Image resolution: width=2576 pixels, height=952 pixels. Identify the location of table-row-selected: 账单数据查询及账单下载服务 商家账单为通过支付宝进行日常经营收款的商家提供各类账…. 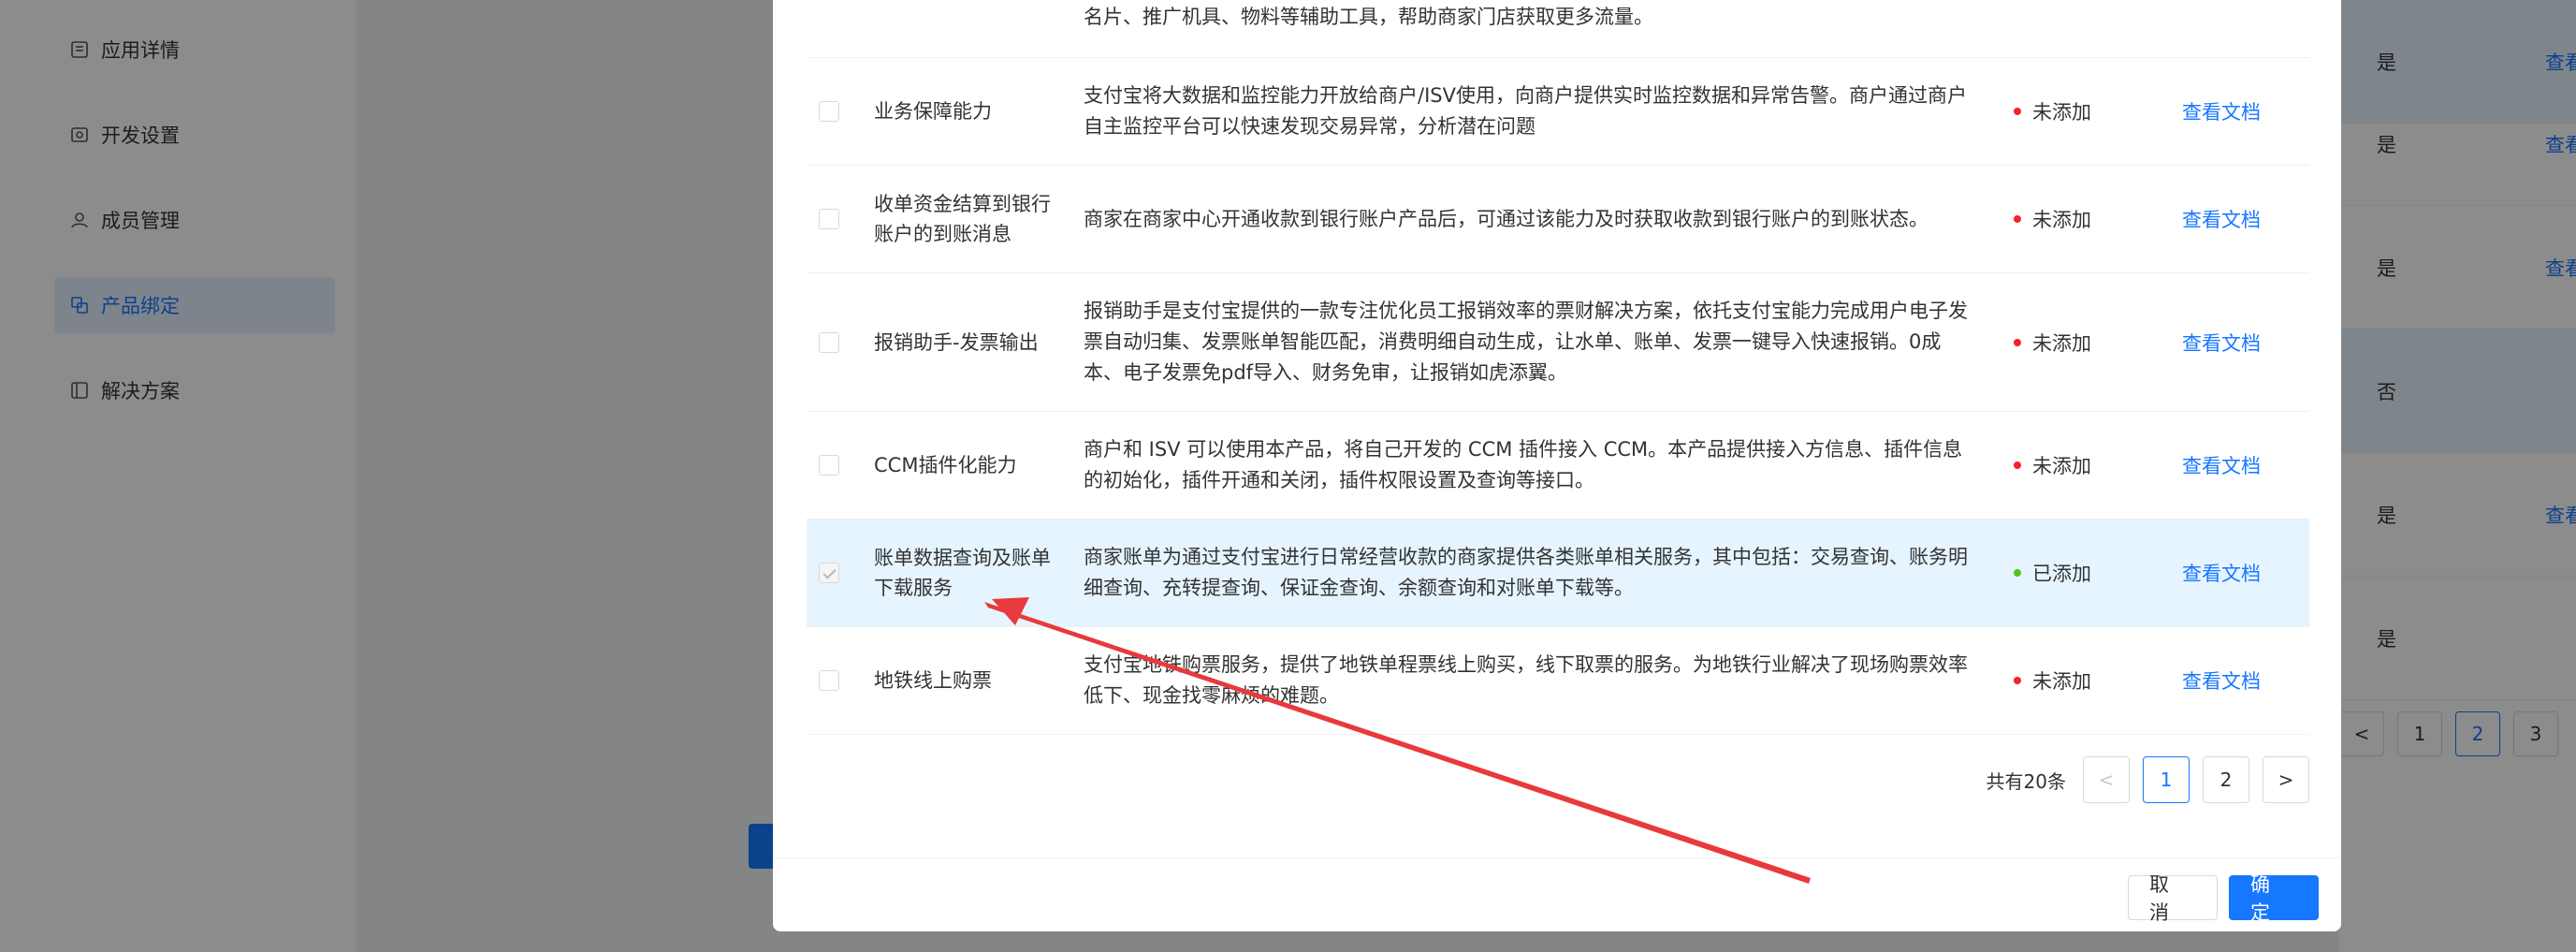
(1558, 573).